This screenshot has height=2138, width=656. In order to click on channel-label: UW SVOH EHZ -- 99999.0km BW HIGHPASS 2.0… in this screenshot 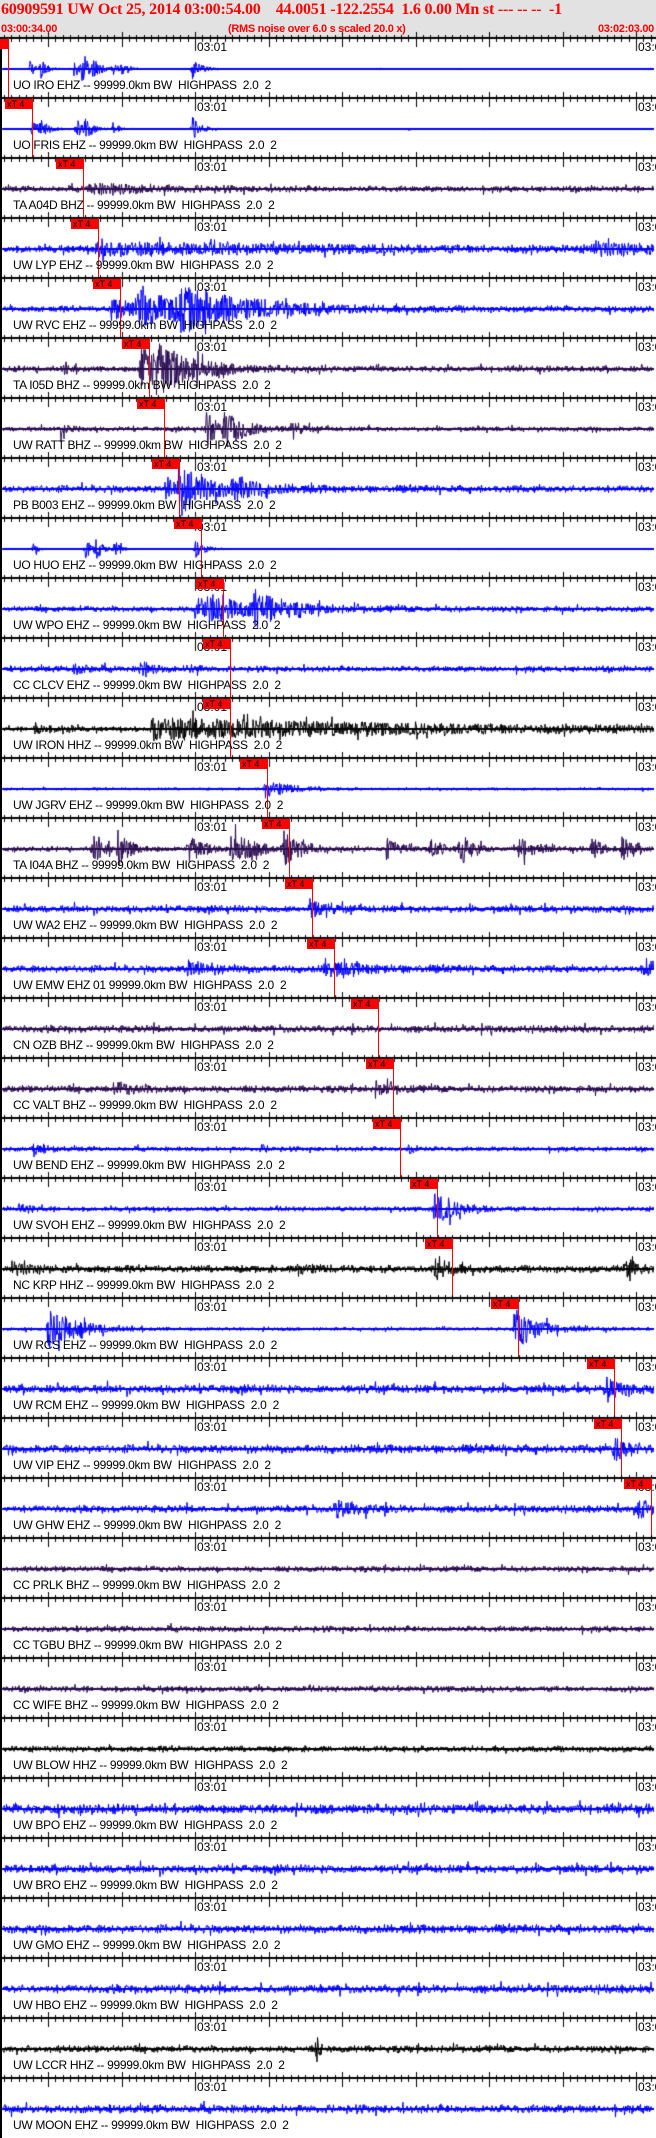, I will do `click(149, 1225)`.